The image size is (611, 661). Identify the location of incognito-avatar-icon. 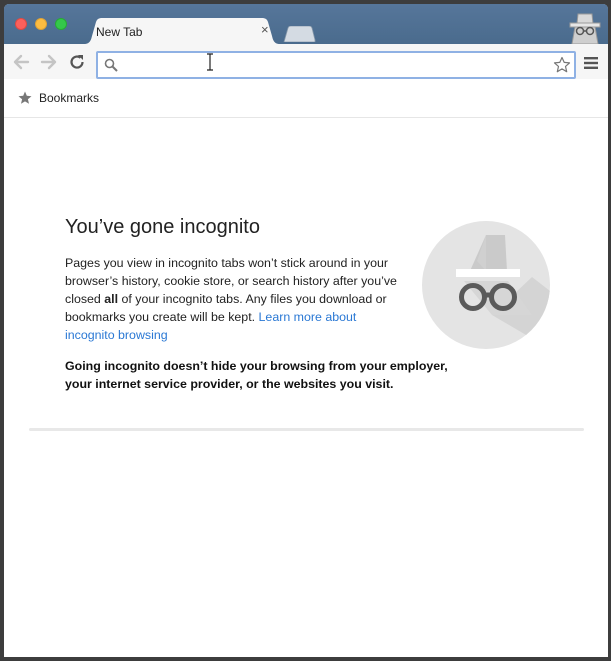
(585, 27).